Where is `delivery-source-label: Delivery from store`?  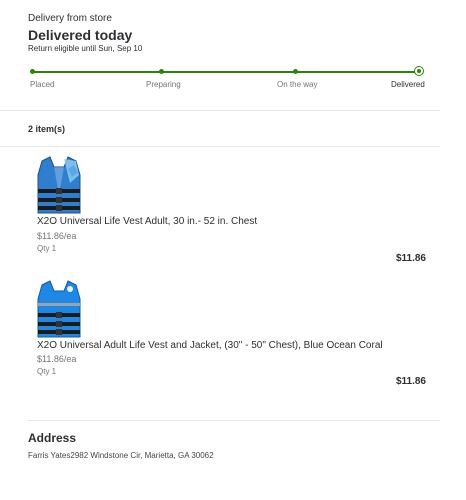 delivery-source-label: Delivery from store is located at coordinates (70, 18).